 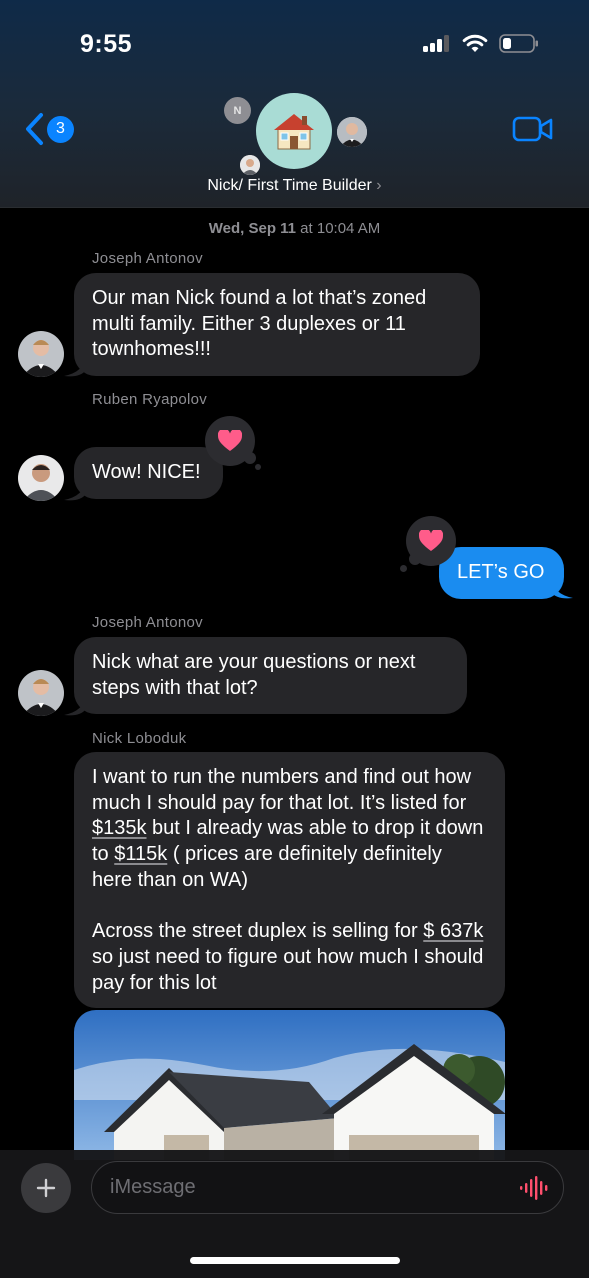 I want to click on home-indicator, so click(x=295, y=1260).